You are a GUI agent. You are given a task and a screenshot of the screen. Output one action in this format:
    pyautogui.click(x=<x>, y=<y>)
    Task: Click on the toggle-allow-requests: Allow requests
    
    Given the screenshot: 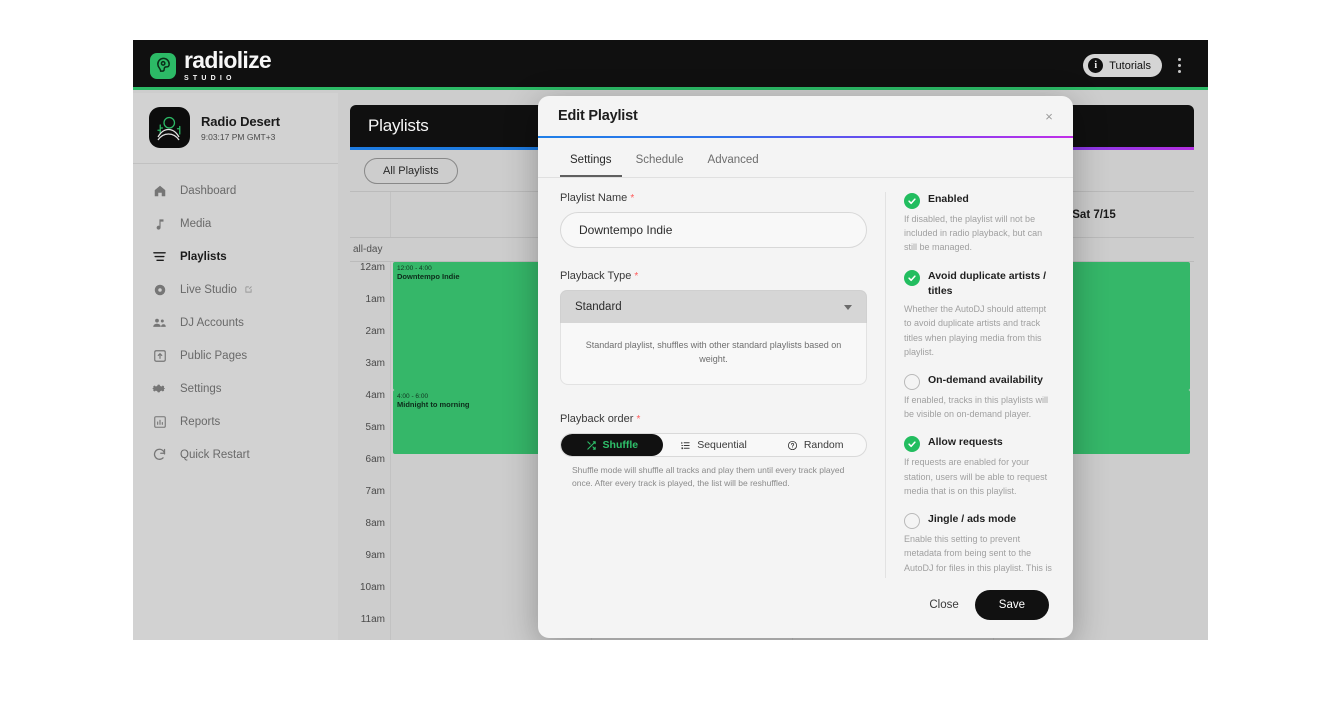 What is the action you would take?
    pyautogui.click(x=978, y=444)
    